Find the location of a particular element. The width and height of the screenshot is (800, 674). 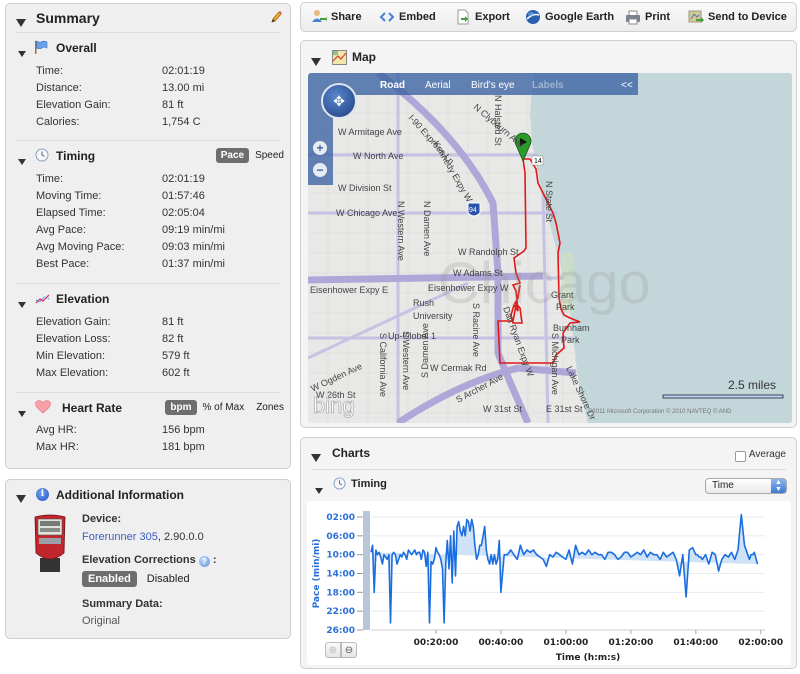

share-button: Share is located at coordinates (336, 17).